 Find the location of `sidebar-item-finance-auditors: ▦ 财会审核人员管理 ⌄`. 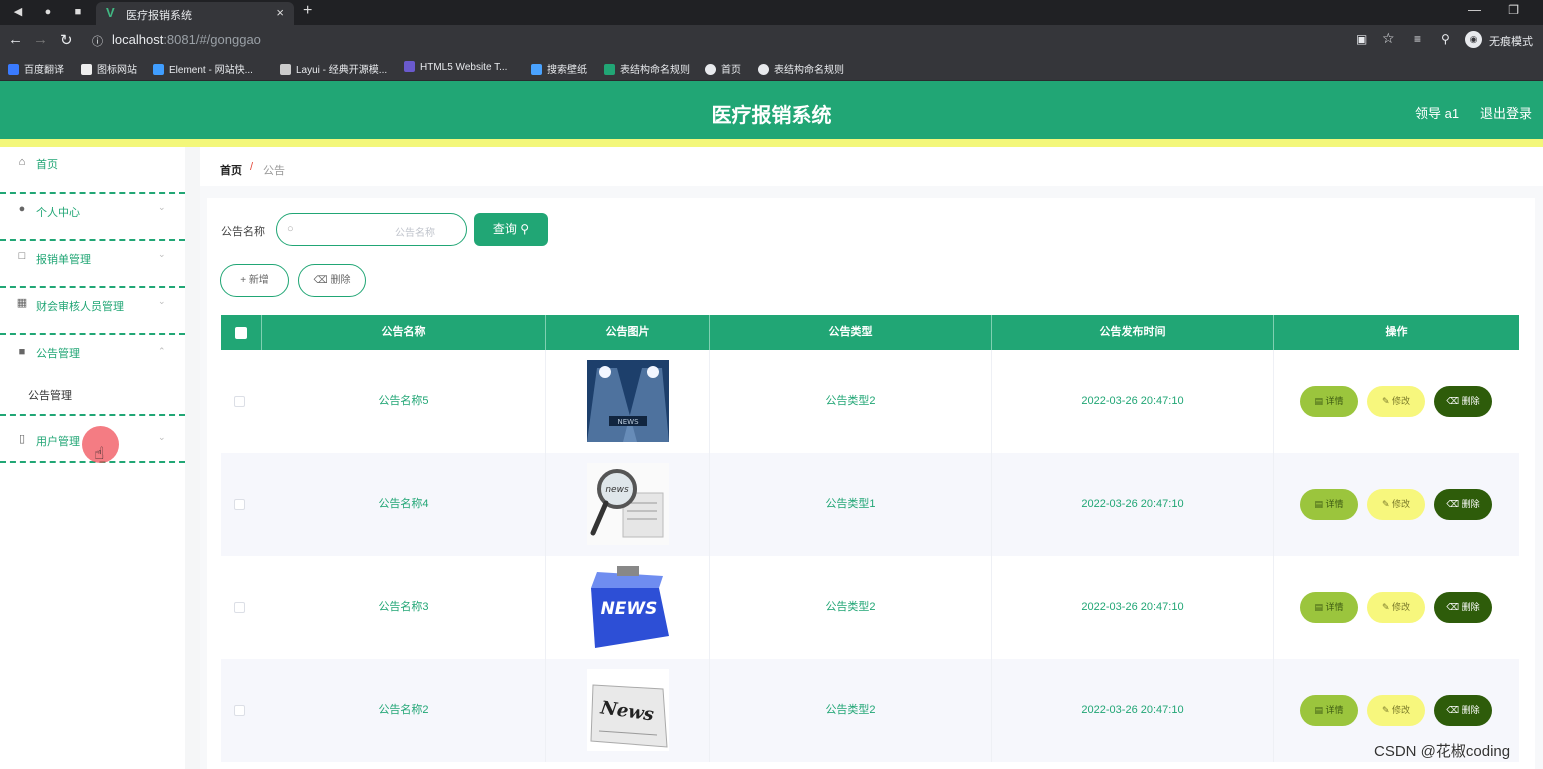

sidebar-item-finance-auditors: ▦ 财会审核人员管理 ⌄ is located at coordinates (92, 311).